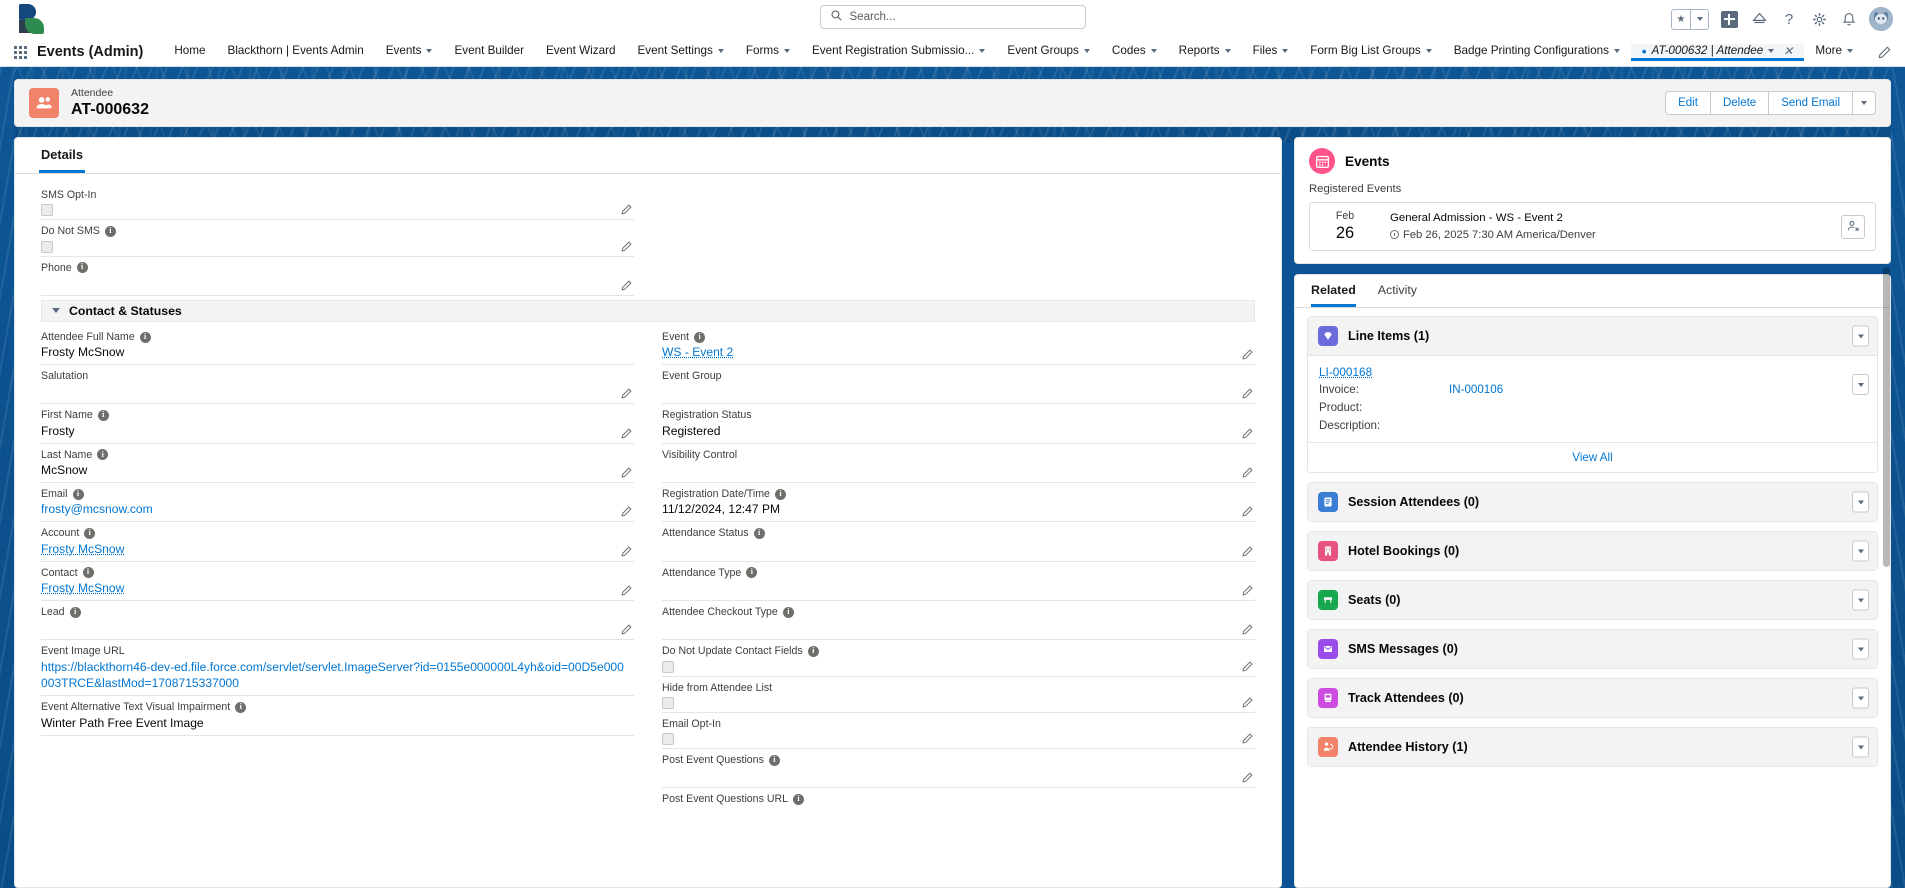 The width and height of the screenshot is (1905, 888). What do you see at coordinates (1860, 385) in the screenshot?
I see `record-row-menu-button` at bounding box center [1860, 385].